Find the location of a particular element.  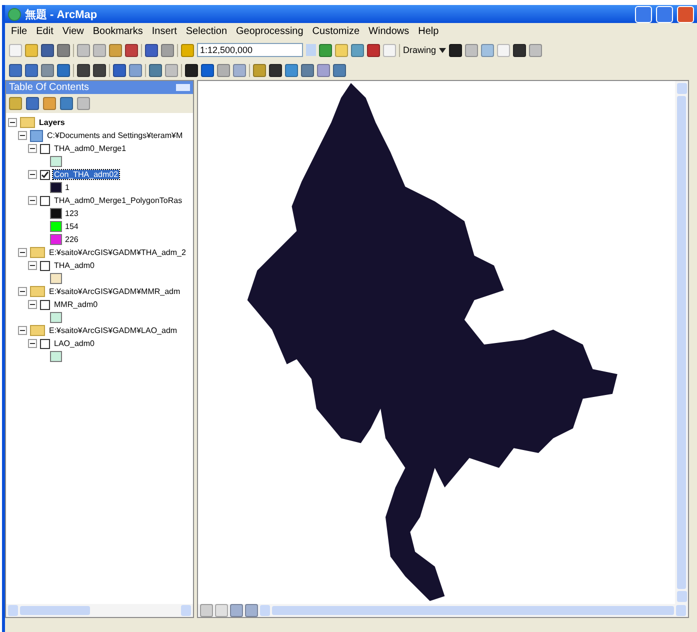

menu-item: Customize is located at coordinates (336, 31).